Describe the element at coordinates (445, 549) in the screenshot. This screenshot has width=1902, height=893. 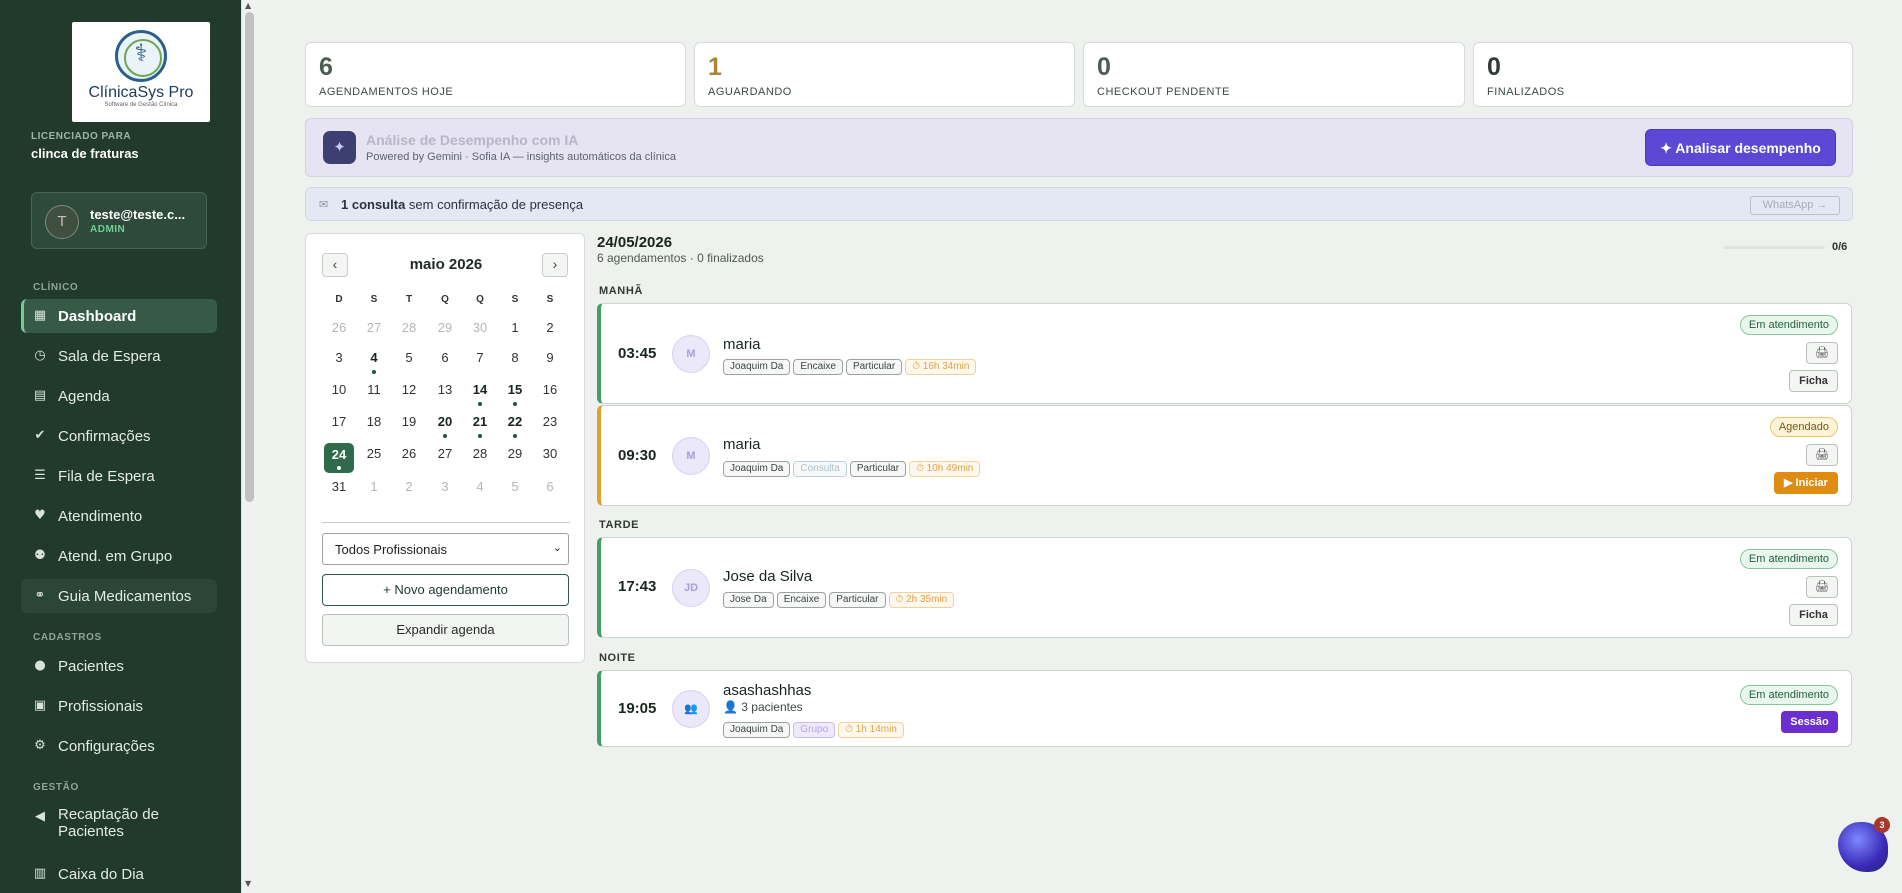
I see `professional-select: Todos Profissionais ⌄` at that location.